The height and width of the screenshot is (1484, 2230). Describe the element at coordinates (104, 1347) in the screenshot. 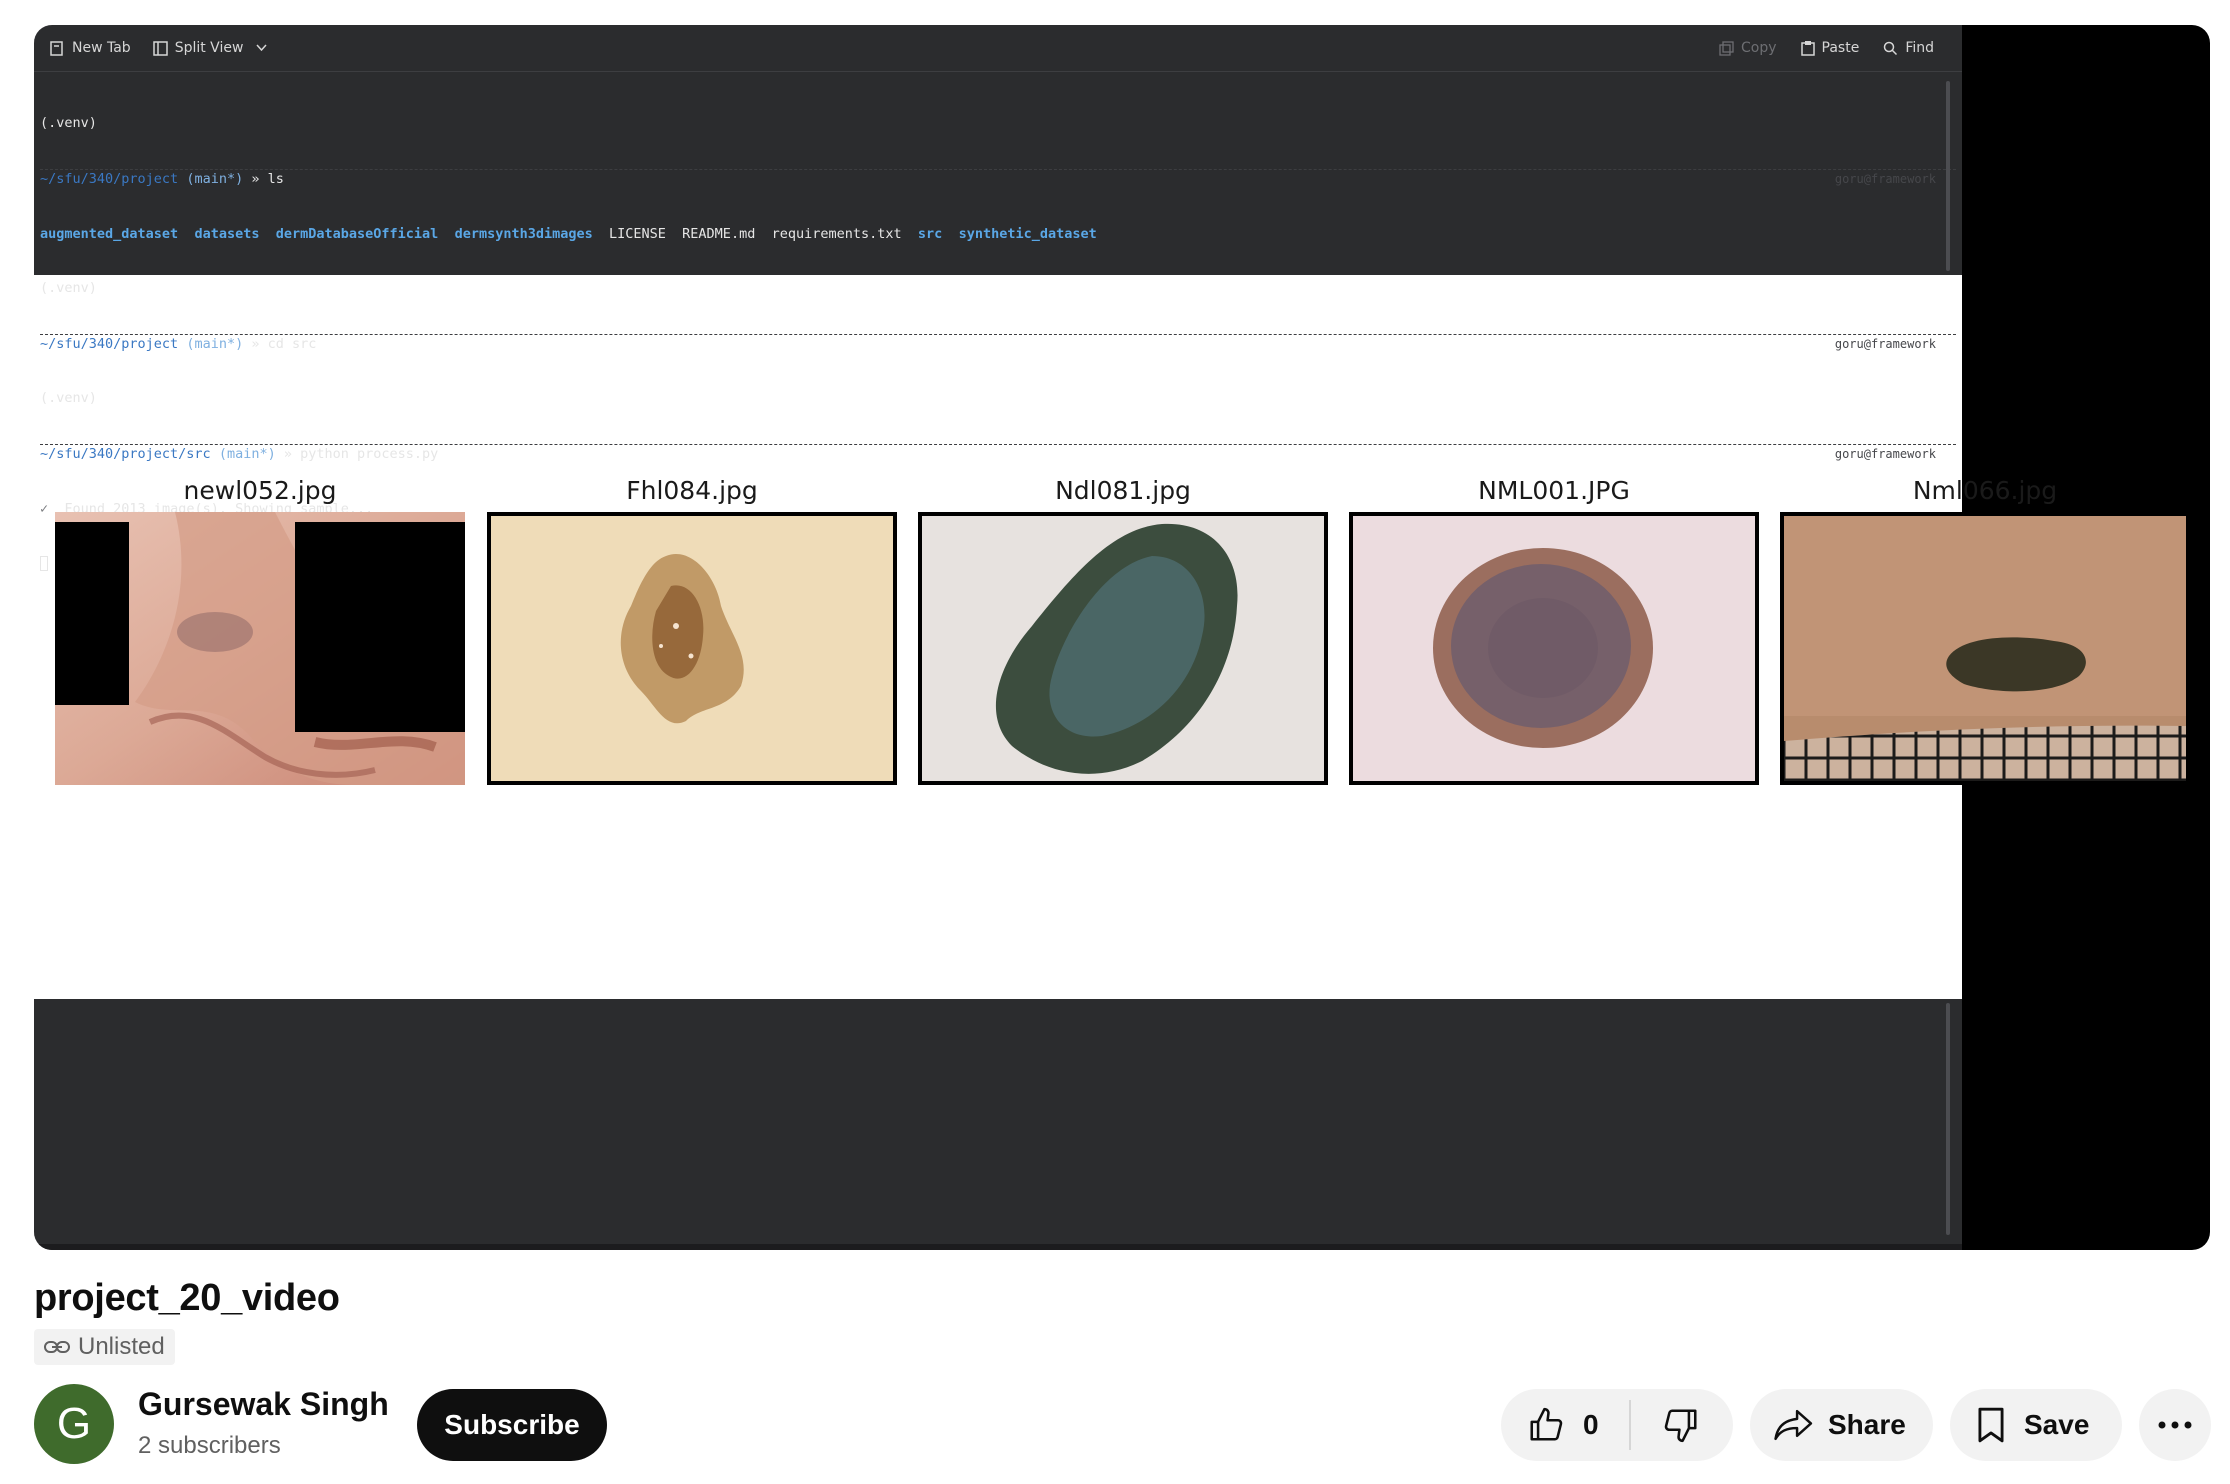

I see `visibility-badge: Unlisted` at that location.